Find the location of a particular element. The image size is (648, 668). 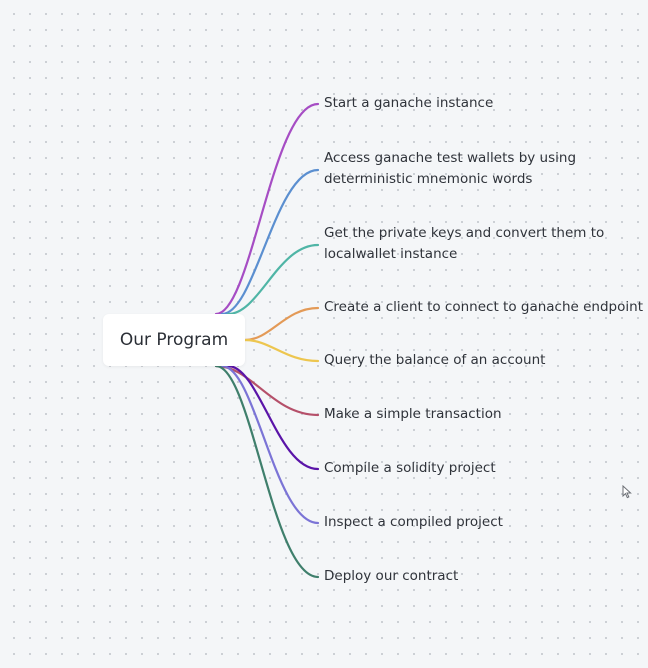

root-node-label: Our Program is located at coordinates (174, 340).